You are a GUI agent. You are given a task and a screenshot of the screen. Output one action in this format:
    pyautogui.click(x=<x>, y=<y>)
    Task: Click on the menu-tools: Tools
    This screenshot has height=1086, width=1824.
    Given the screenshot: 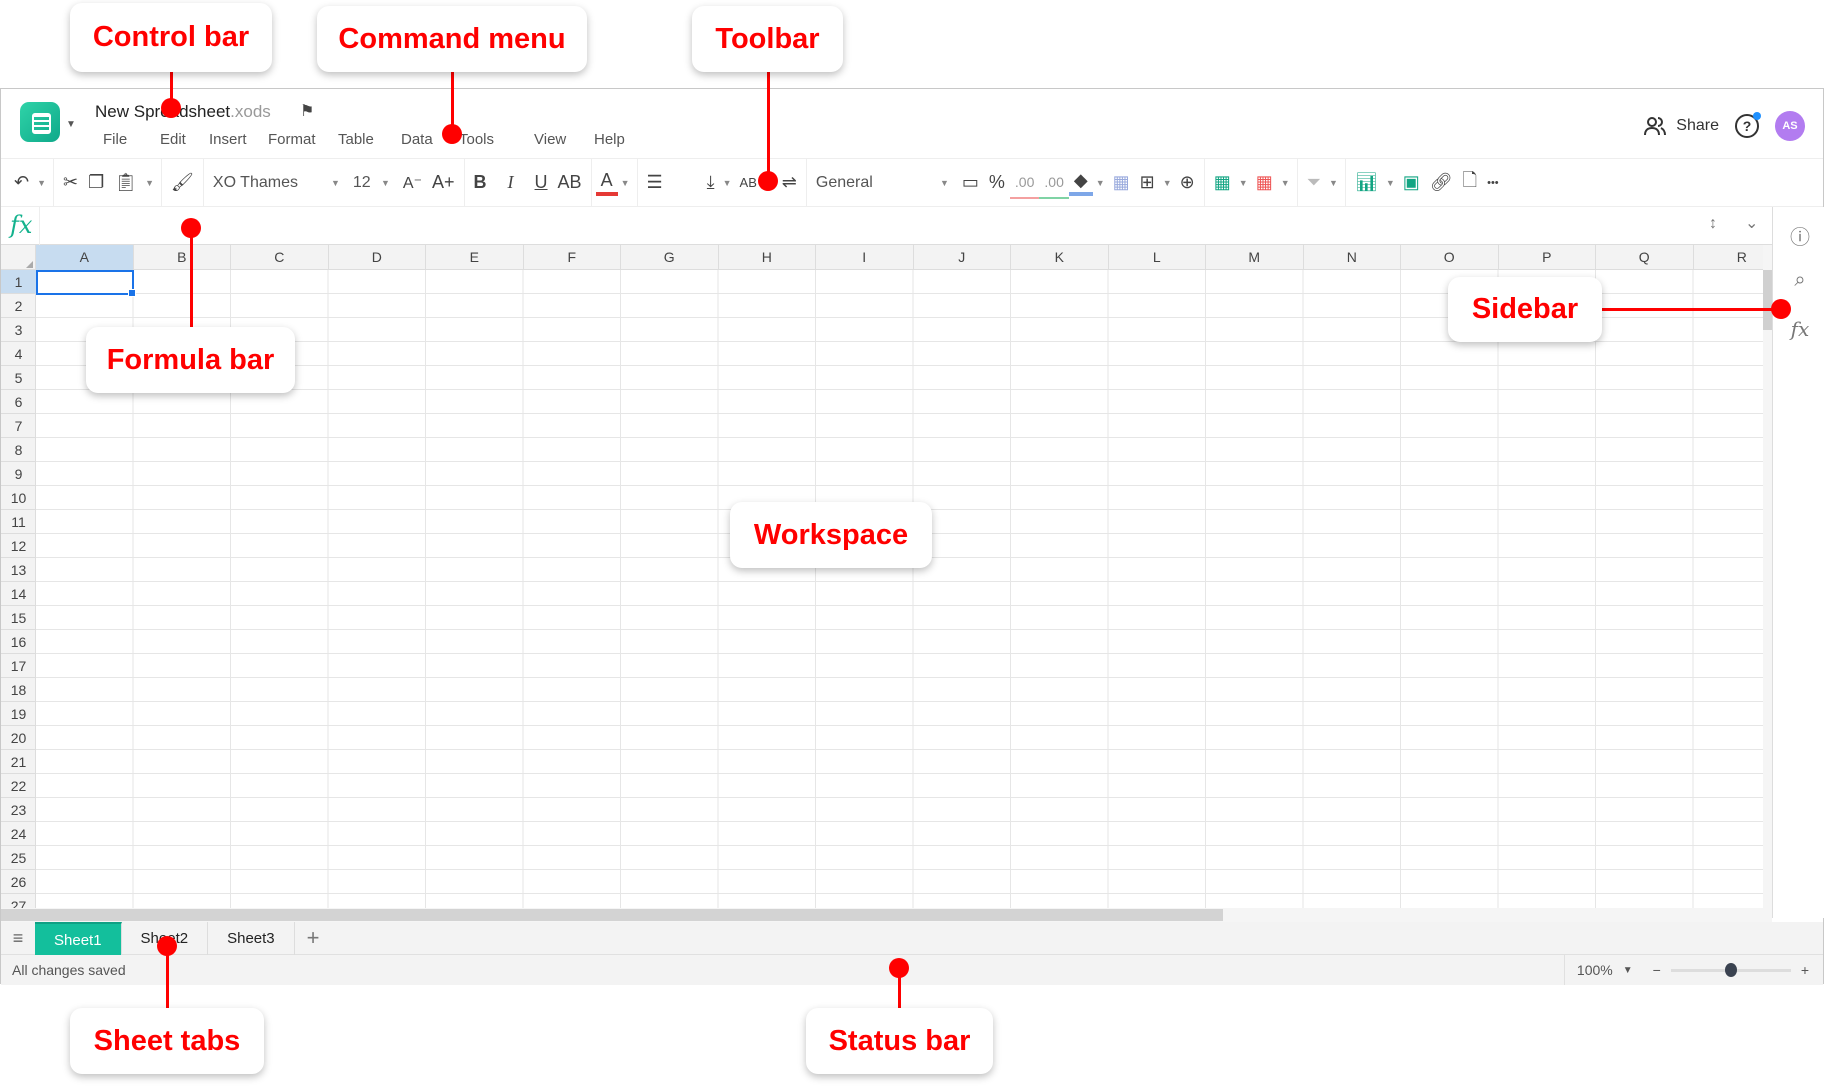 What is the action you would take?
    pyautogui.click(x=496, y=139)
    